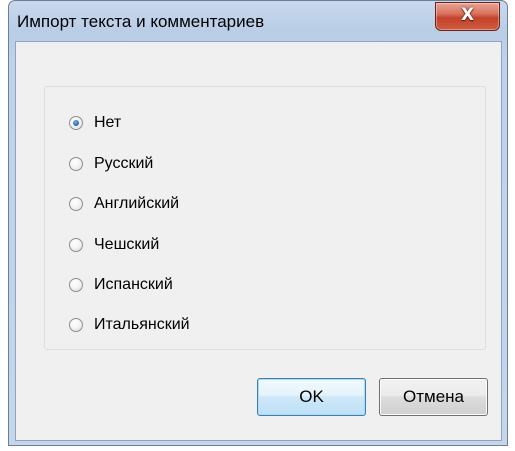 This screenshot has width=515, height=451. I want to click on radio-option-none: Нет, so click(95, 123).